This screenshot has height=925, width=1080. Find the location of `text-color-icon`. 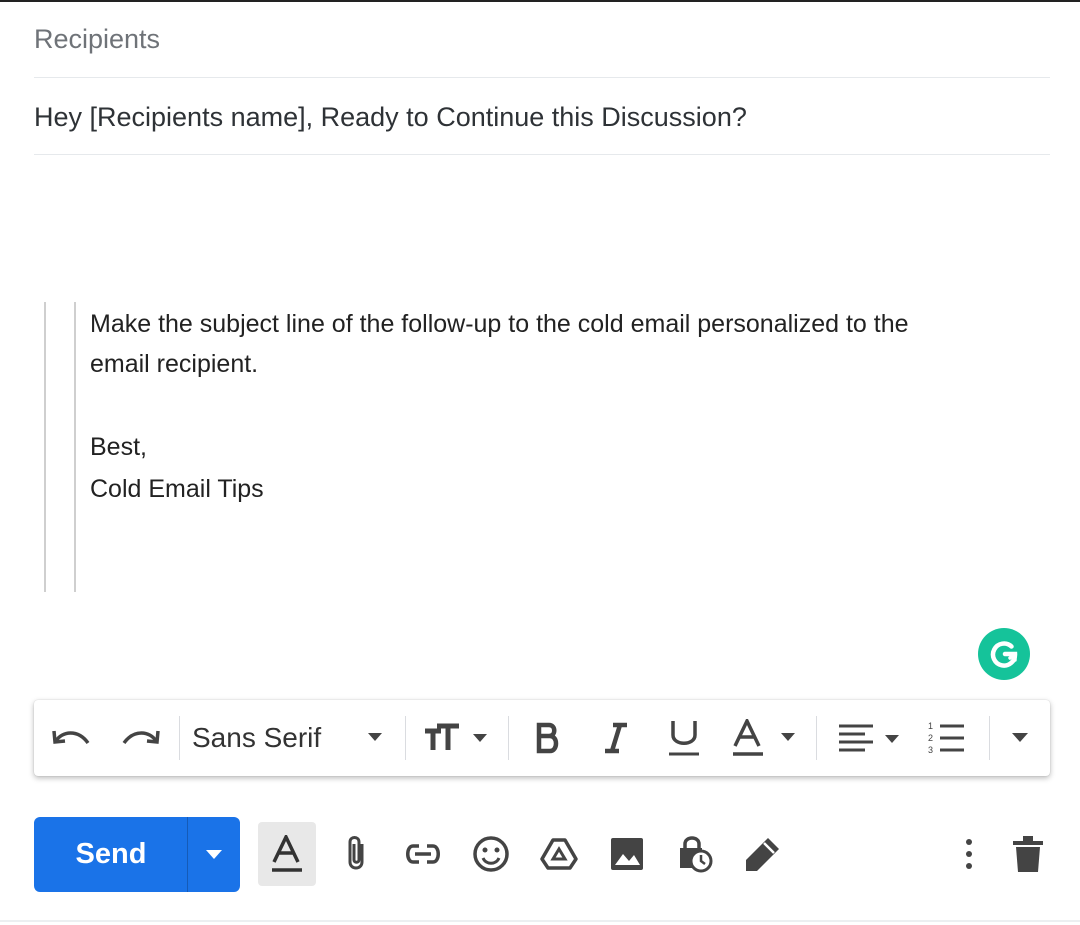

text-color-icon is located at coordinates (766, 738).